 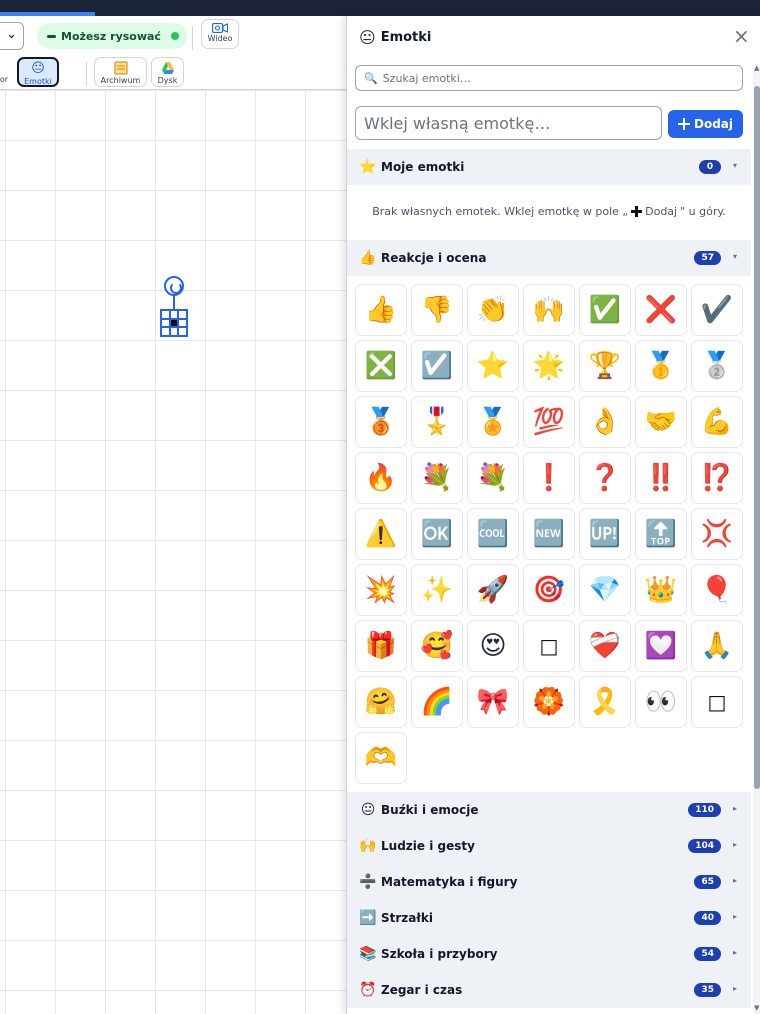 I want to click on smiley-icon: 😐, so click(x=368, y=810).